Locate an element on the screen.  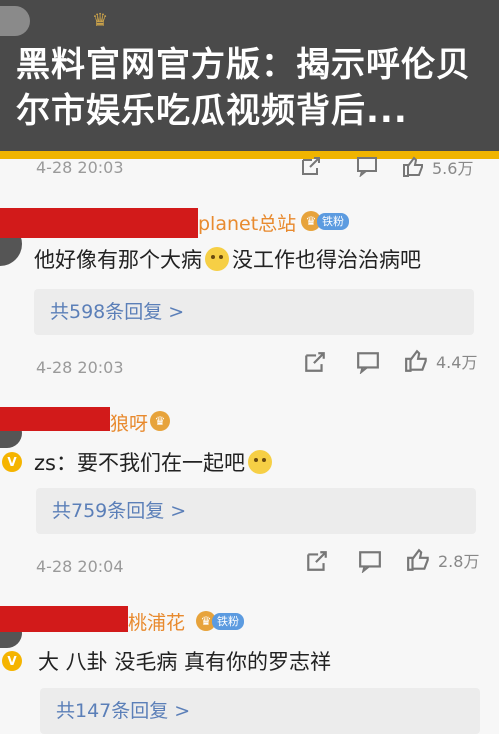
like-count: 2.8万 is located at coordinates (459, 561).